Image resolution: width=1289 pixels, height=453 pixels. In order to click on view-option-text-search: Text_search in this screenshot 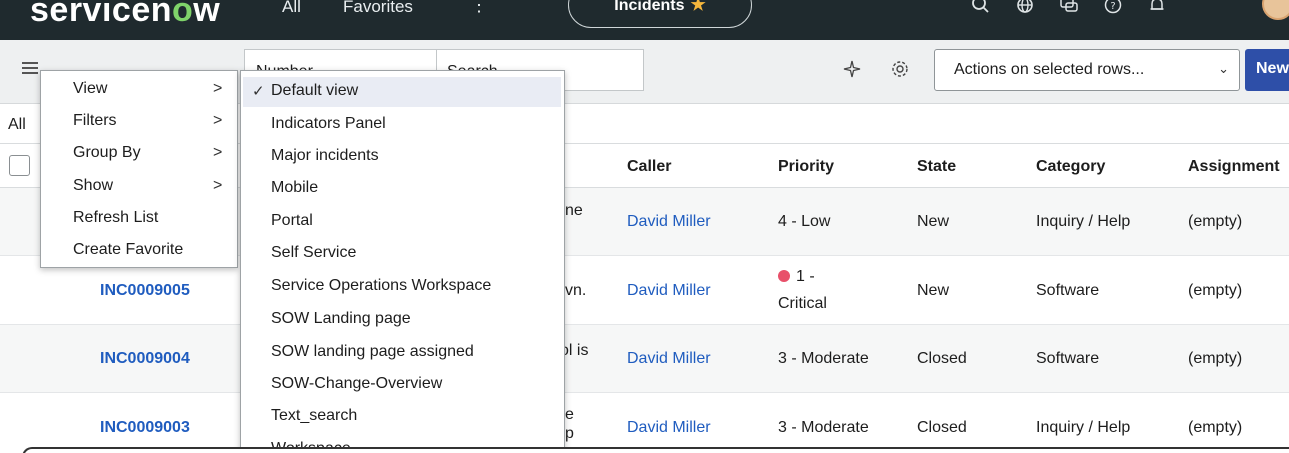, I will do `click(314, 416)`.